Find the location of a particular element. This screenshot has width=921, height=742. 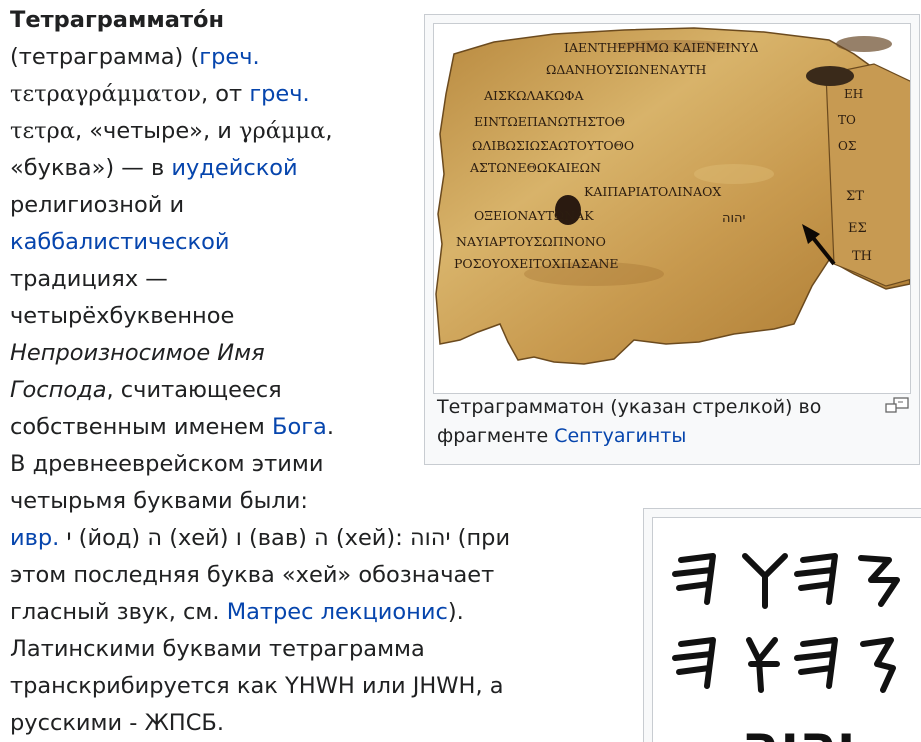

scroll-line: ΚΑΙΠΑΡΙΑΤΟΛΙΝΑΟΧ is located at coordinates (652, 191).